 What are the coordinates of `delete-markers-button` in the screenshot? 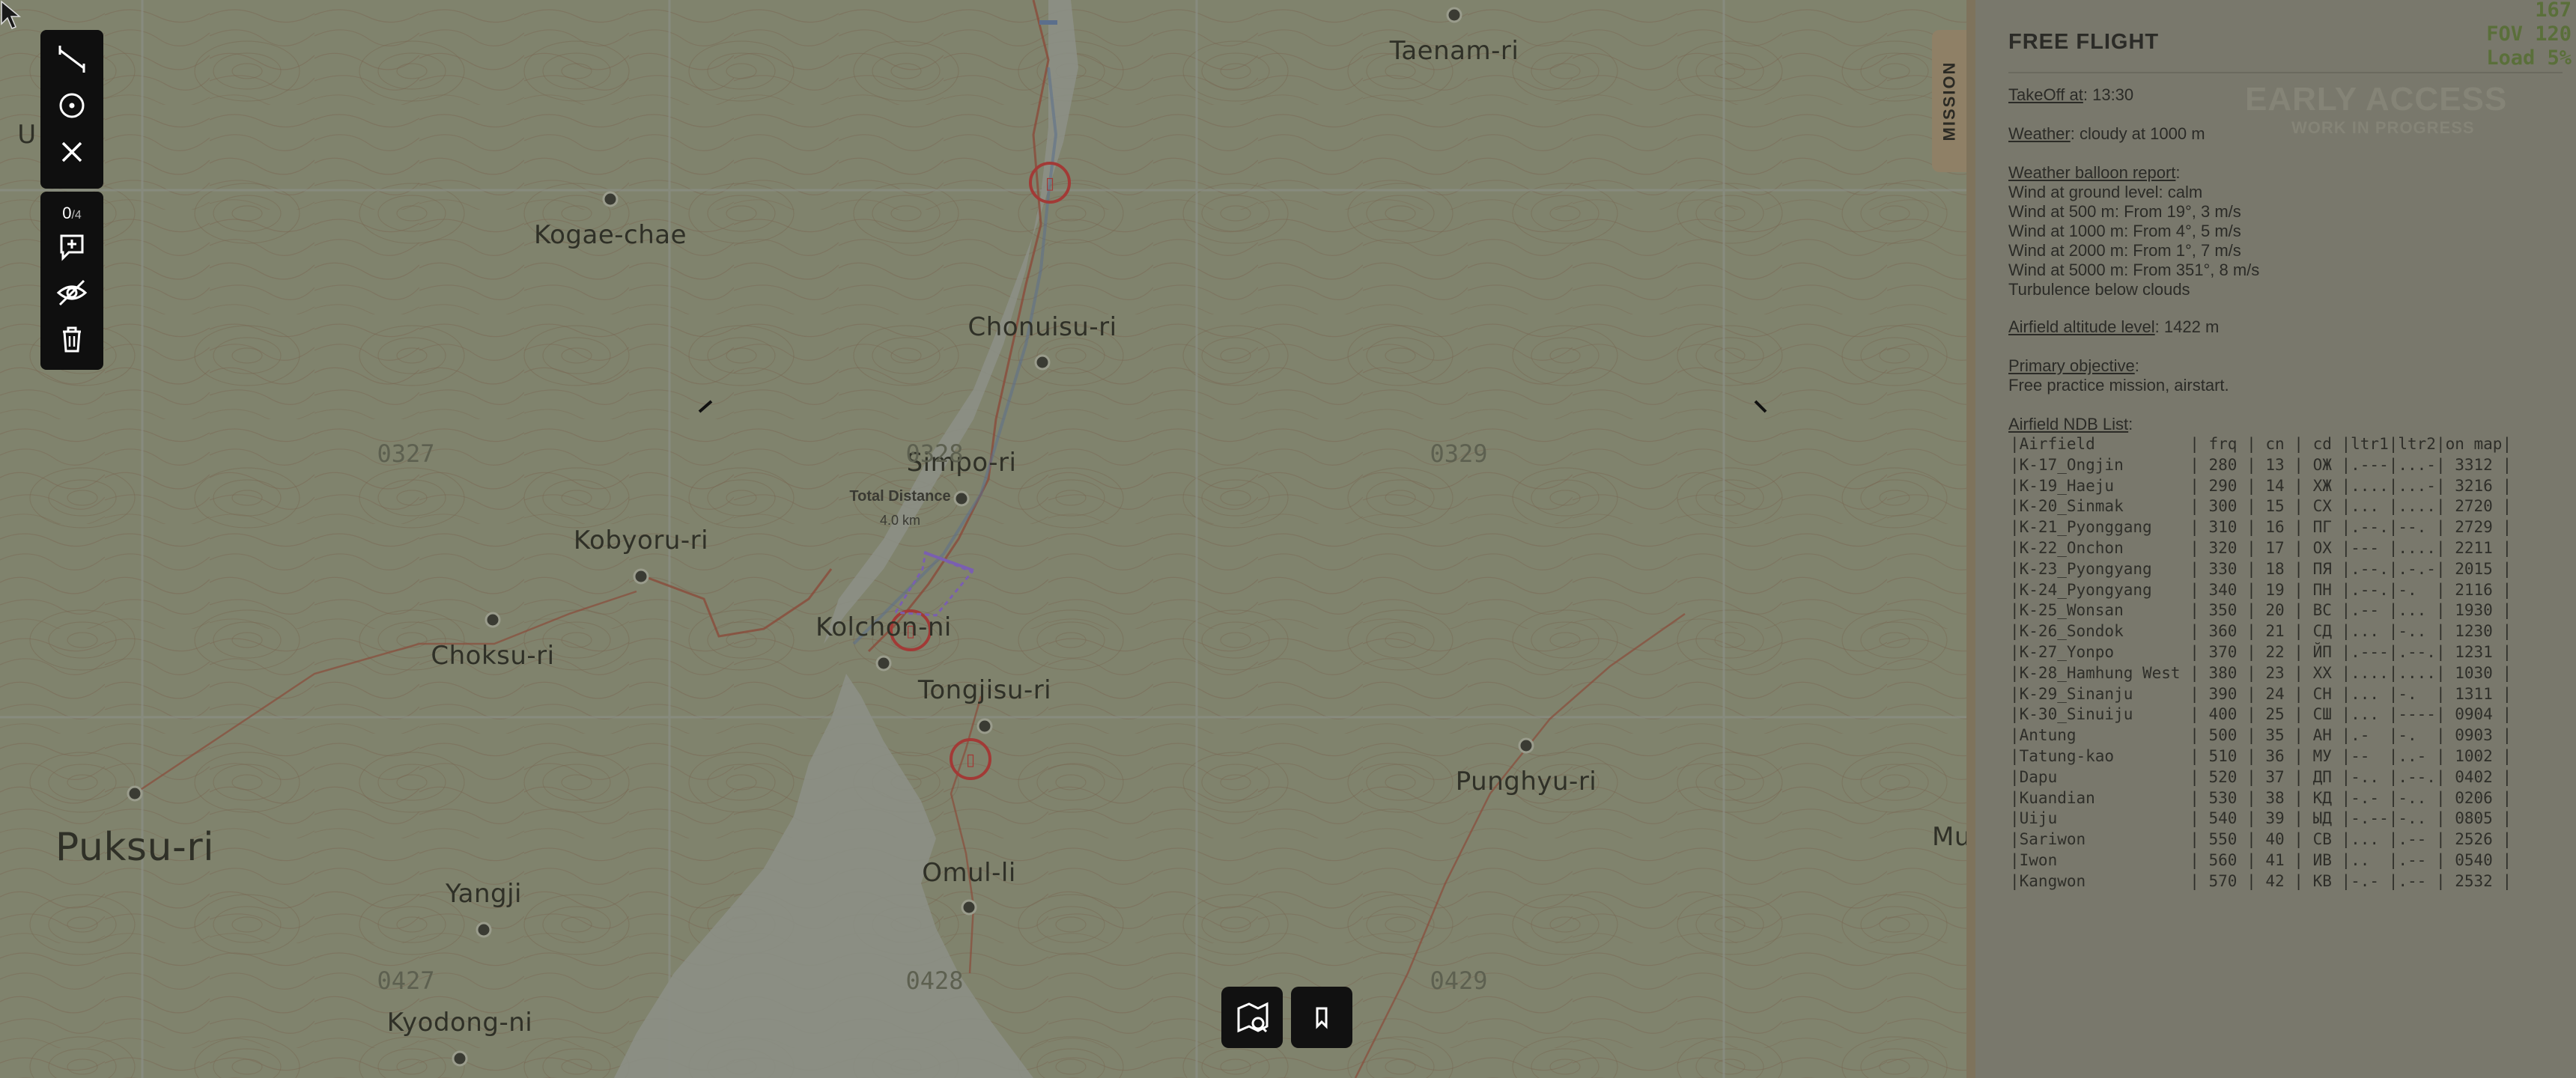 It's located at (71, 339).